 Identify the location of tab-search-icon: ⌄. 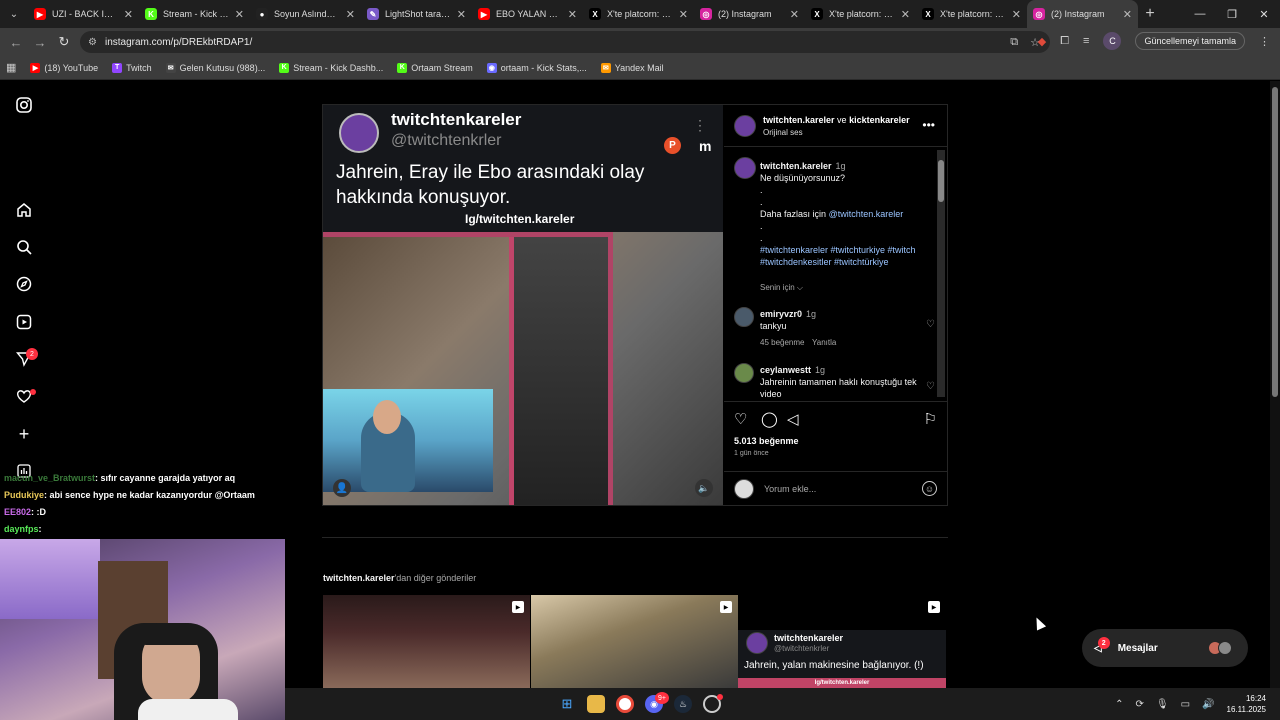
(14, 14).